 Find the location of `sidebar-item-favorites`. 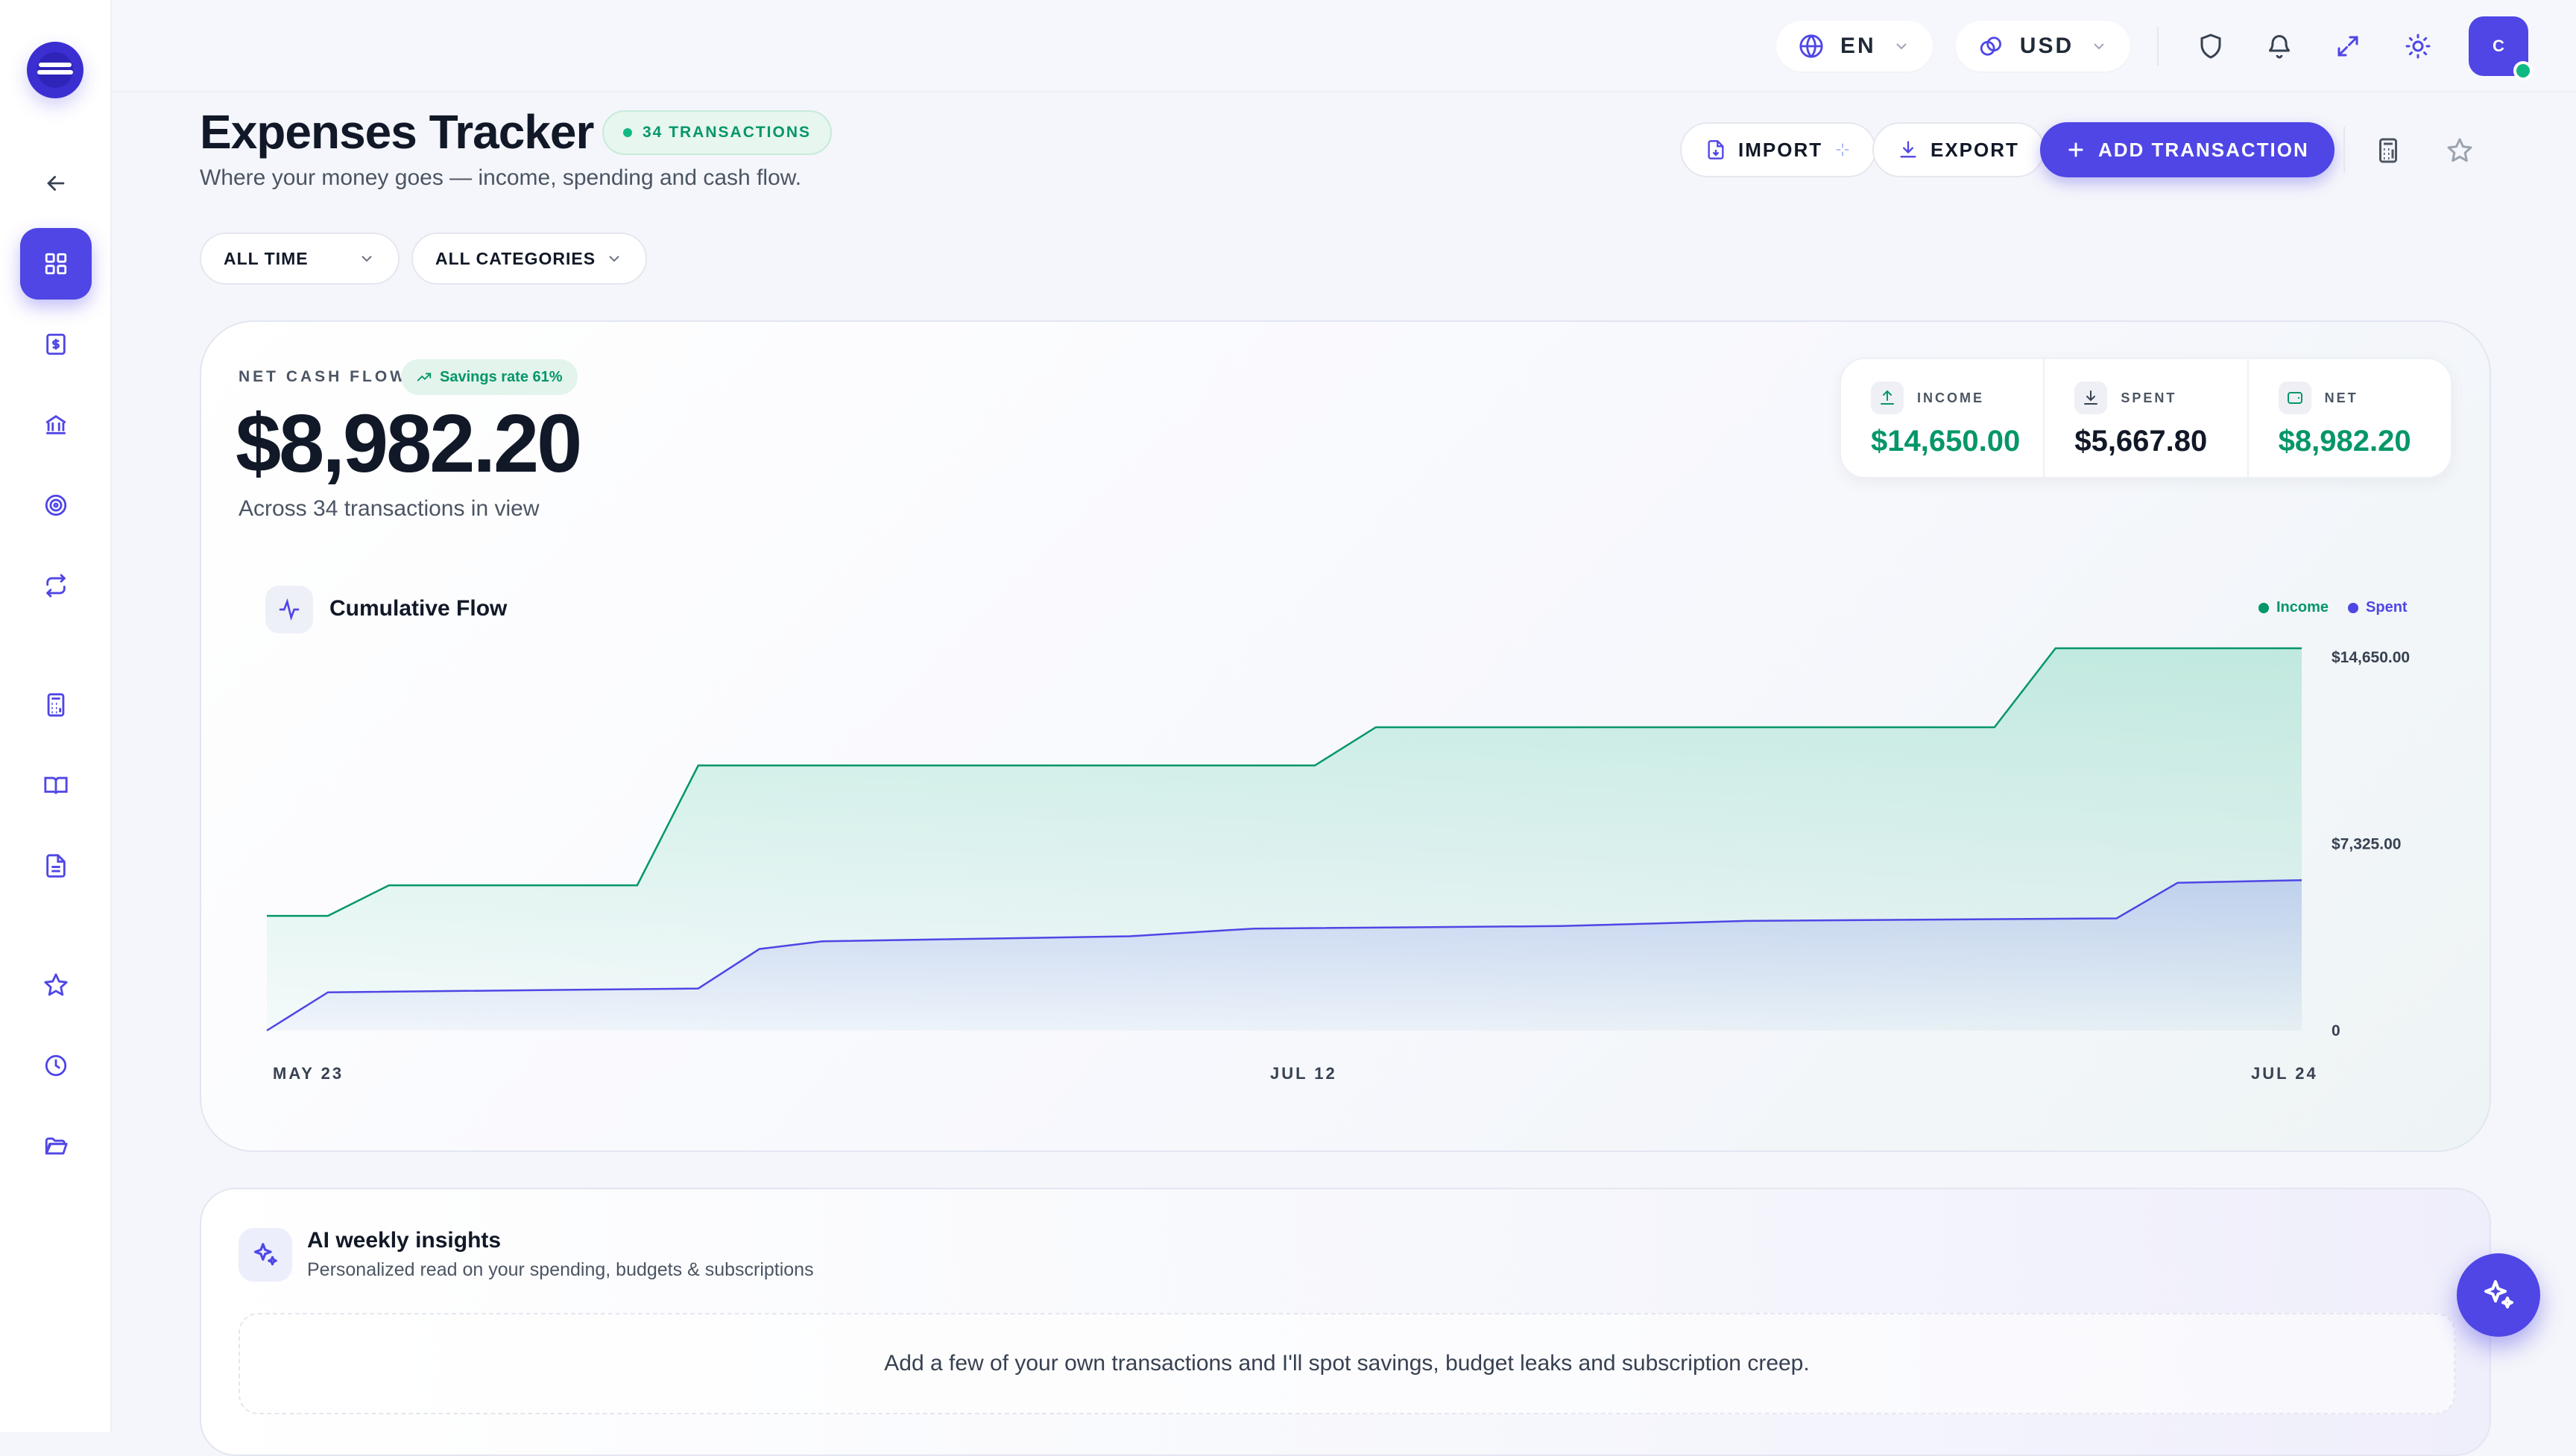

sidebar-item-favorites is located at coordinates (56, 985).